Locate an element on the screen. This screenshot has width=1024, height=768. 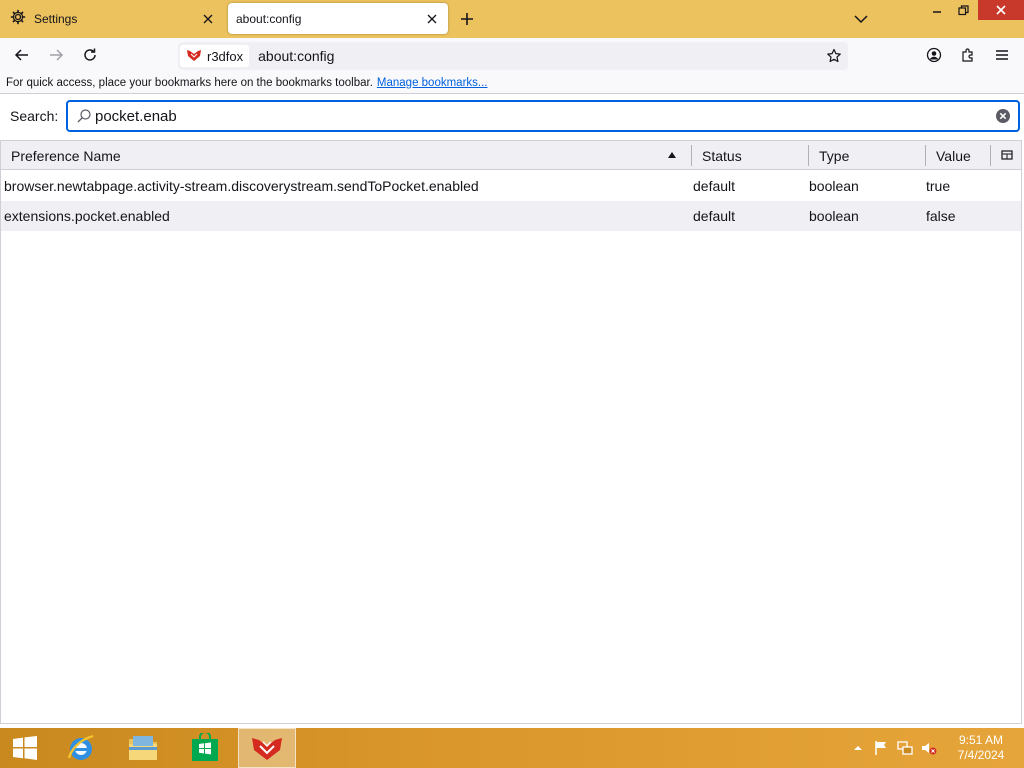
r3dfox-icon is located at coordinates (267, 749).